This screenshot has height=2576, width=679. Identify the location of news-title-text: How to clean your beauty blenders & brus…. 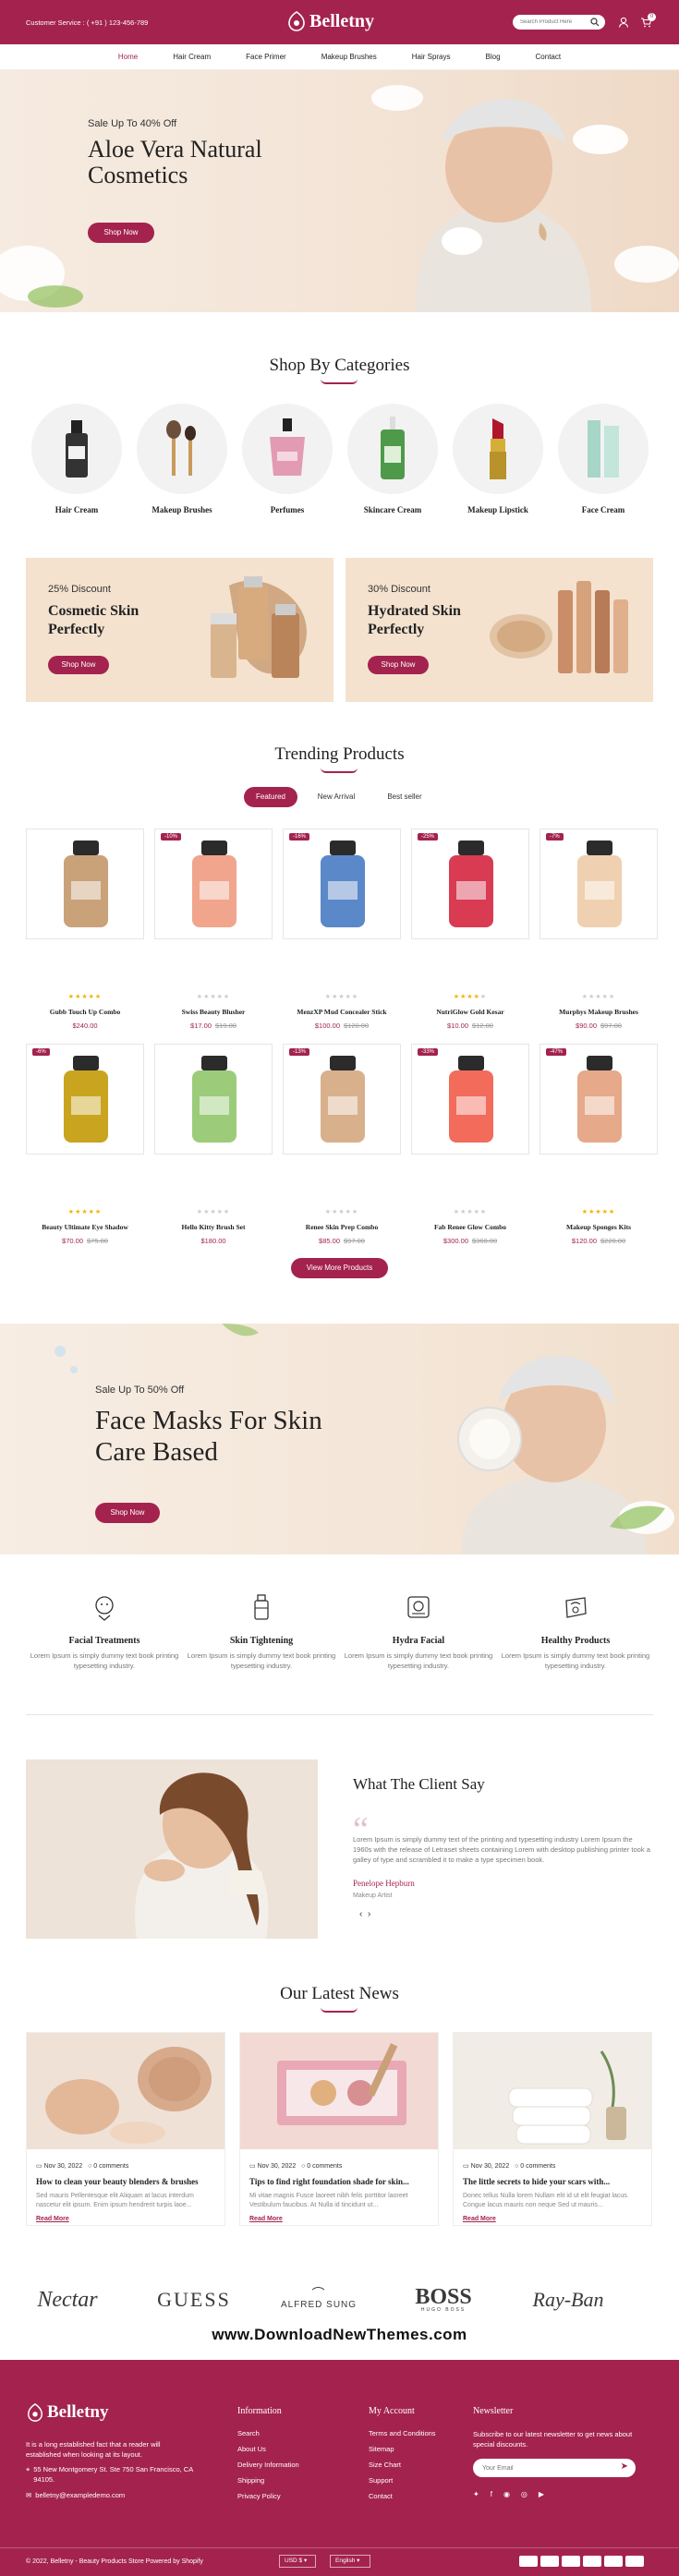
(125, 2181).